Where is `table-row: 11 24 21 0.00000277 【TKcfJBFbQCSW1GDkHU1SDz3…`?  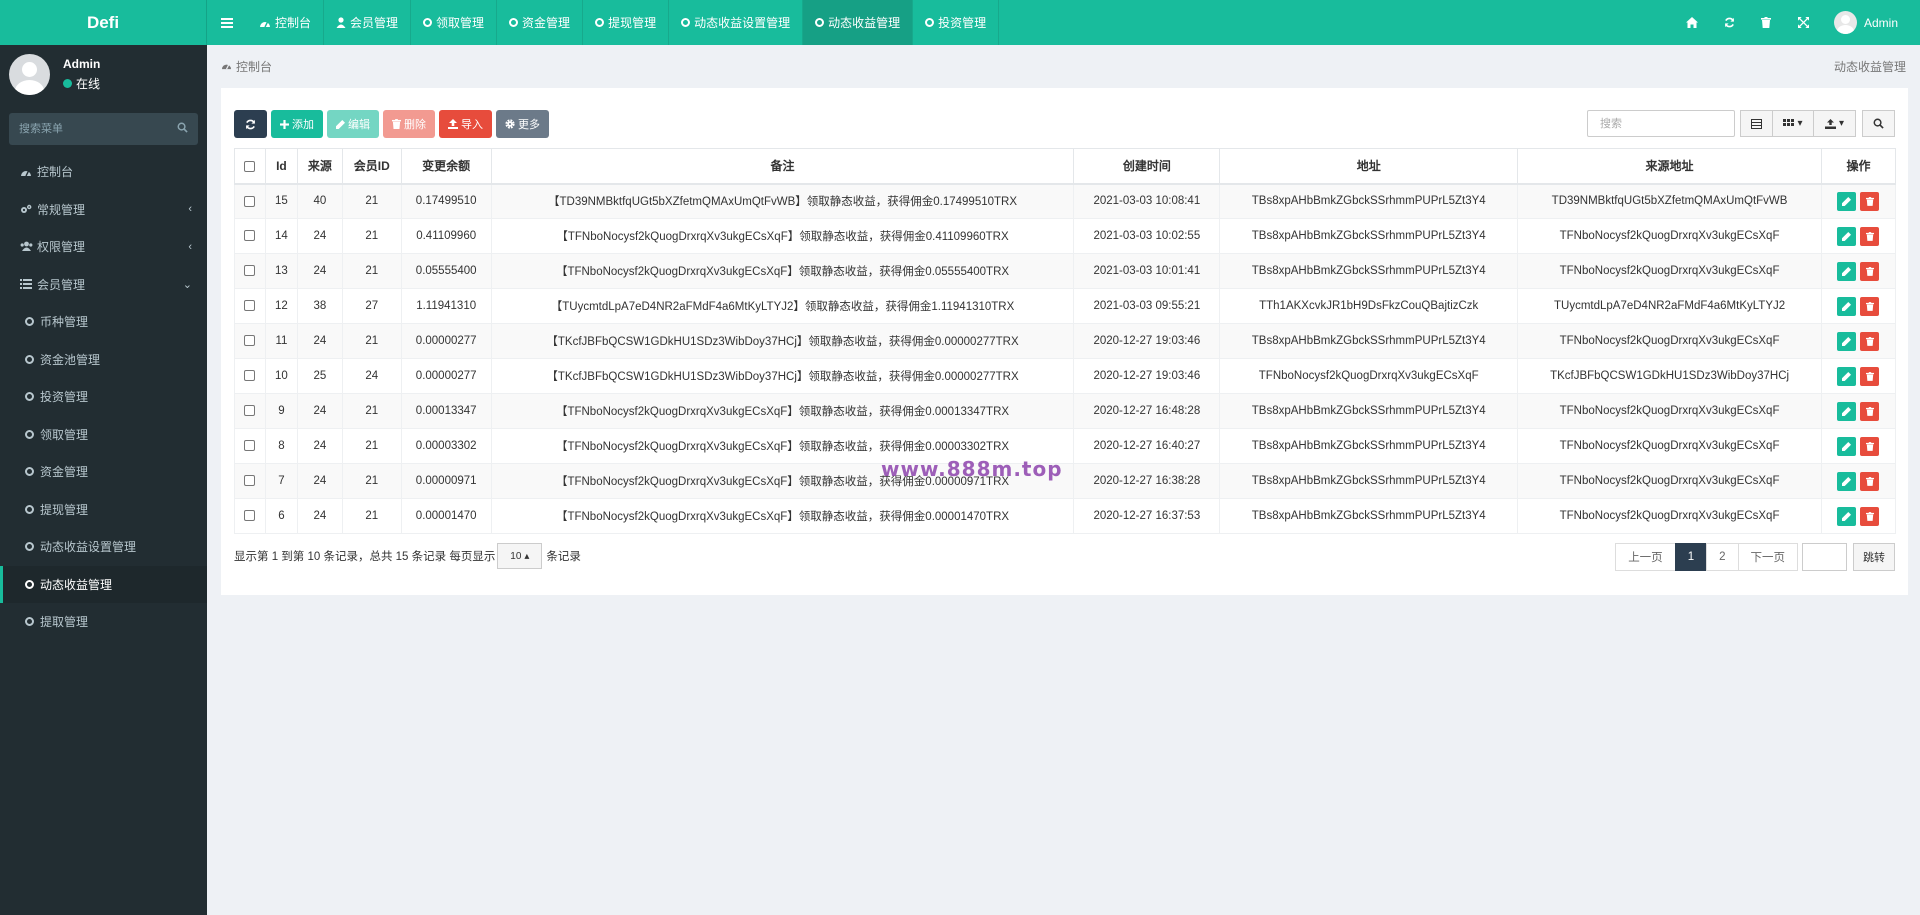 table-row: 11 24 21 0.00000277 【TKcfJBFbQCSW1GDkHU1SDz3… is located at coordinates (1065, 341).